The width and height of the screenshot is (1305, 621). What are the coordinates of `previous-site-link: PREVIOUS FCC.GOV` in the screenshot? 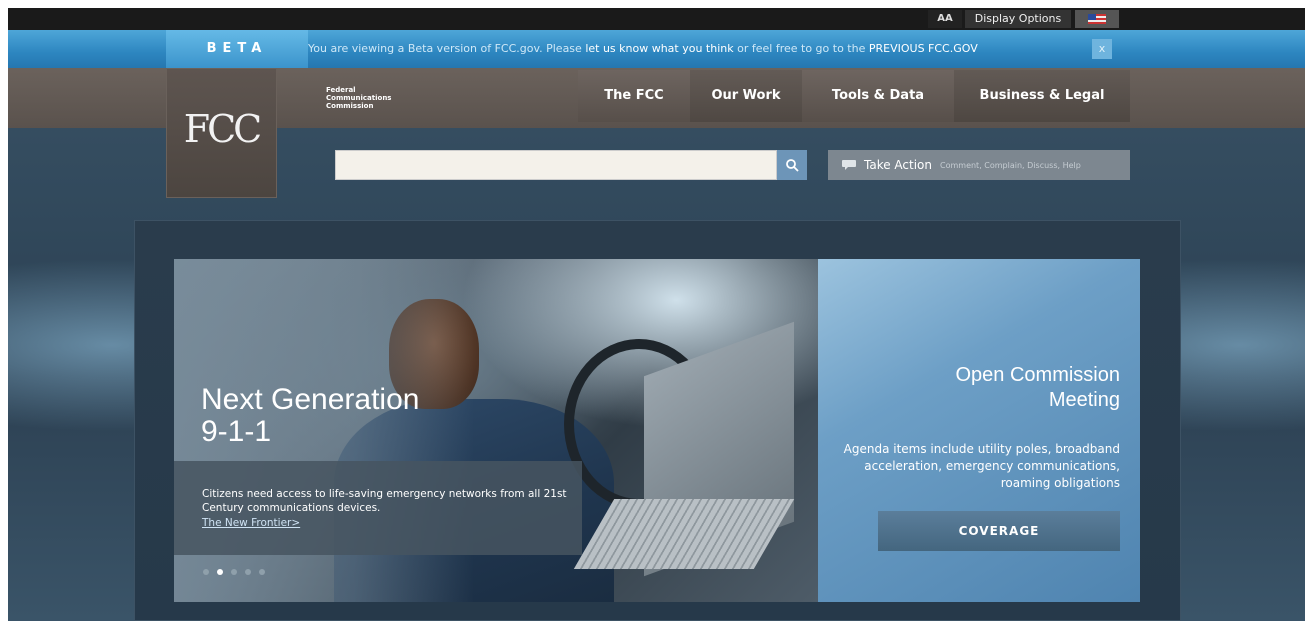 It's located at (923, 48).